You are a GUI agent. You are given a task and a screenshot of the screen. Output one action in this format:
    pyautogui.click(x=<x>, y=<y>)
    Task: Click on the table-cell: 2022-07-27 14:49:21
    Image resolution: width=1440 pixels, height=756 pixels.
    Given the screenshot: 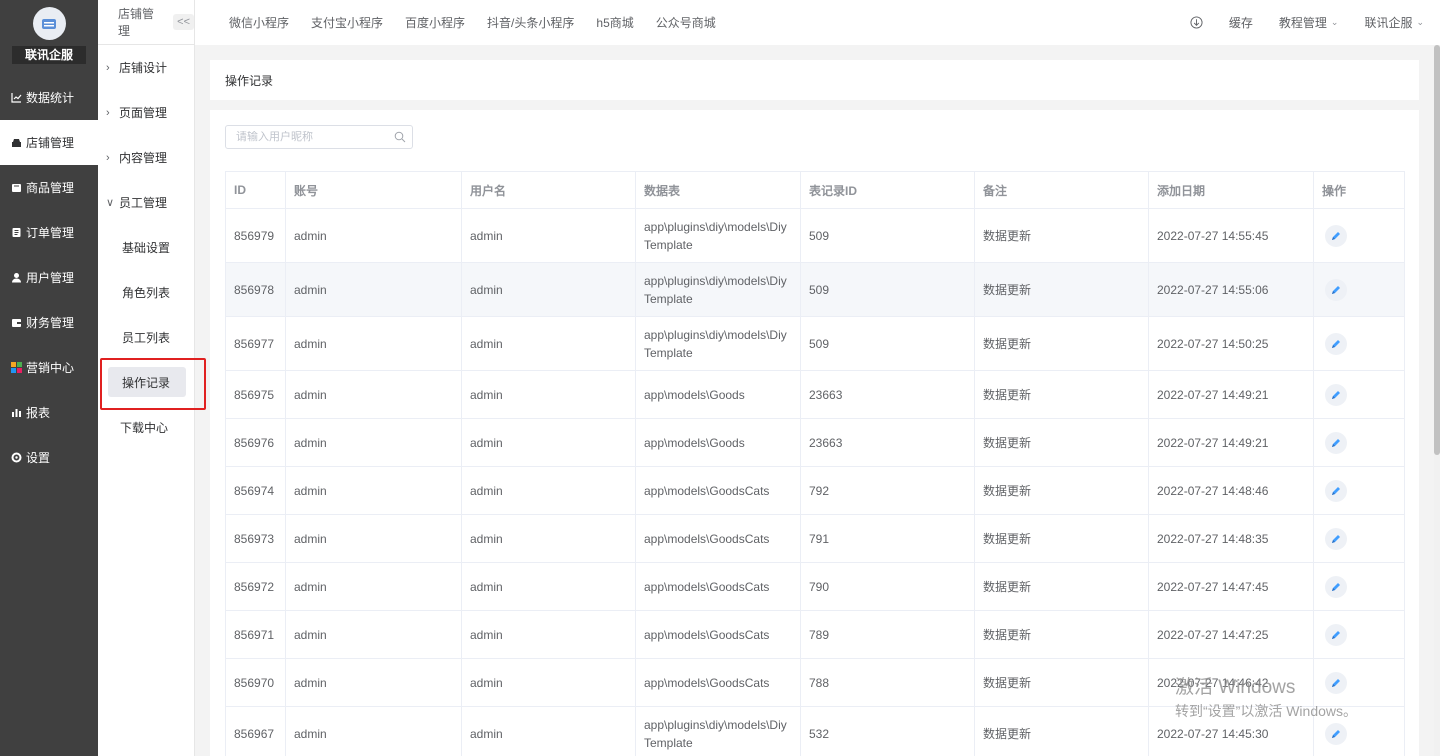 What is the action you would take?
    pyautogui.click(x=1231, y=394)
    